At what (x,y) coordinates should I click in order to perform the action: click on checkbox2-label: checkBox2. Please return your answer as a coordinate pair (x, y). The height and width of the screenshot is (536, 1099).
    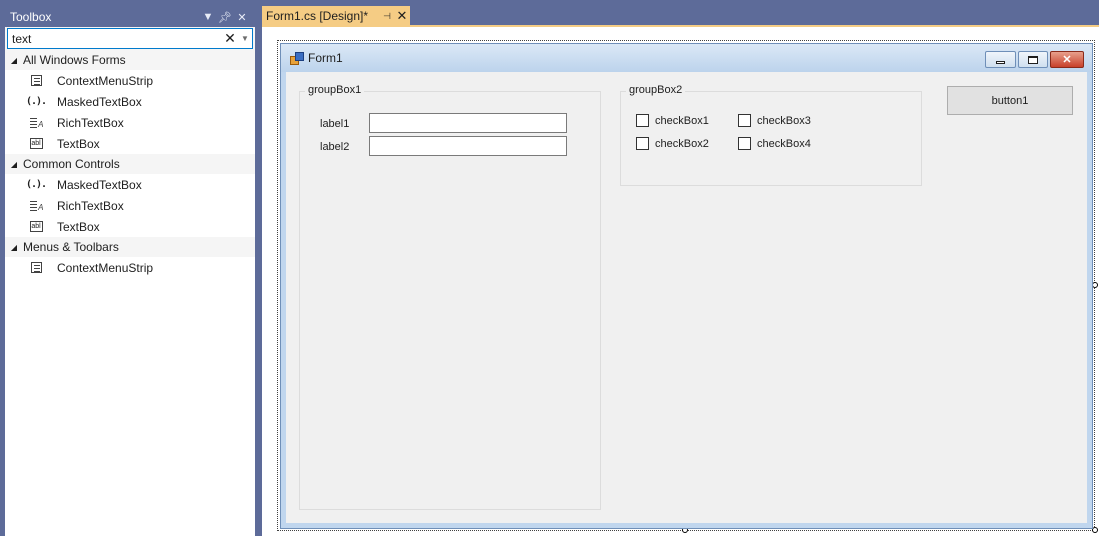
    Looking at the image, I should click on (682, 143).